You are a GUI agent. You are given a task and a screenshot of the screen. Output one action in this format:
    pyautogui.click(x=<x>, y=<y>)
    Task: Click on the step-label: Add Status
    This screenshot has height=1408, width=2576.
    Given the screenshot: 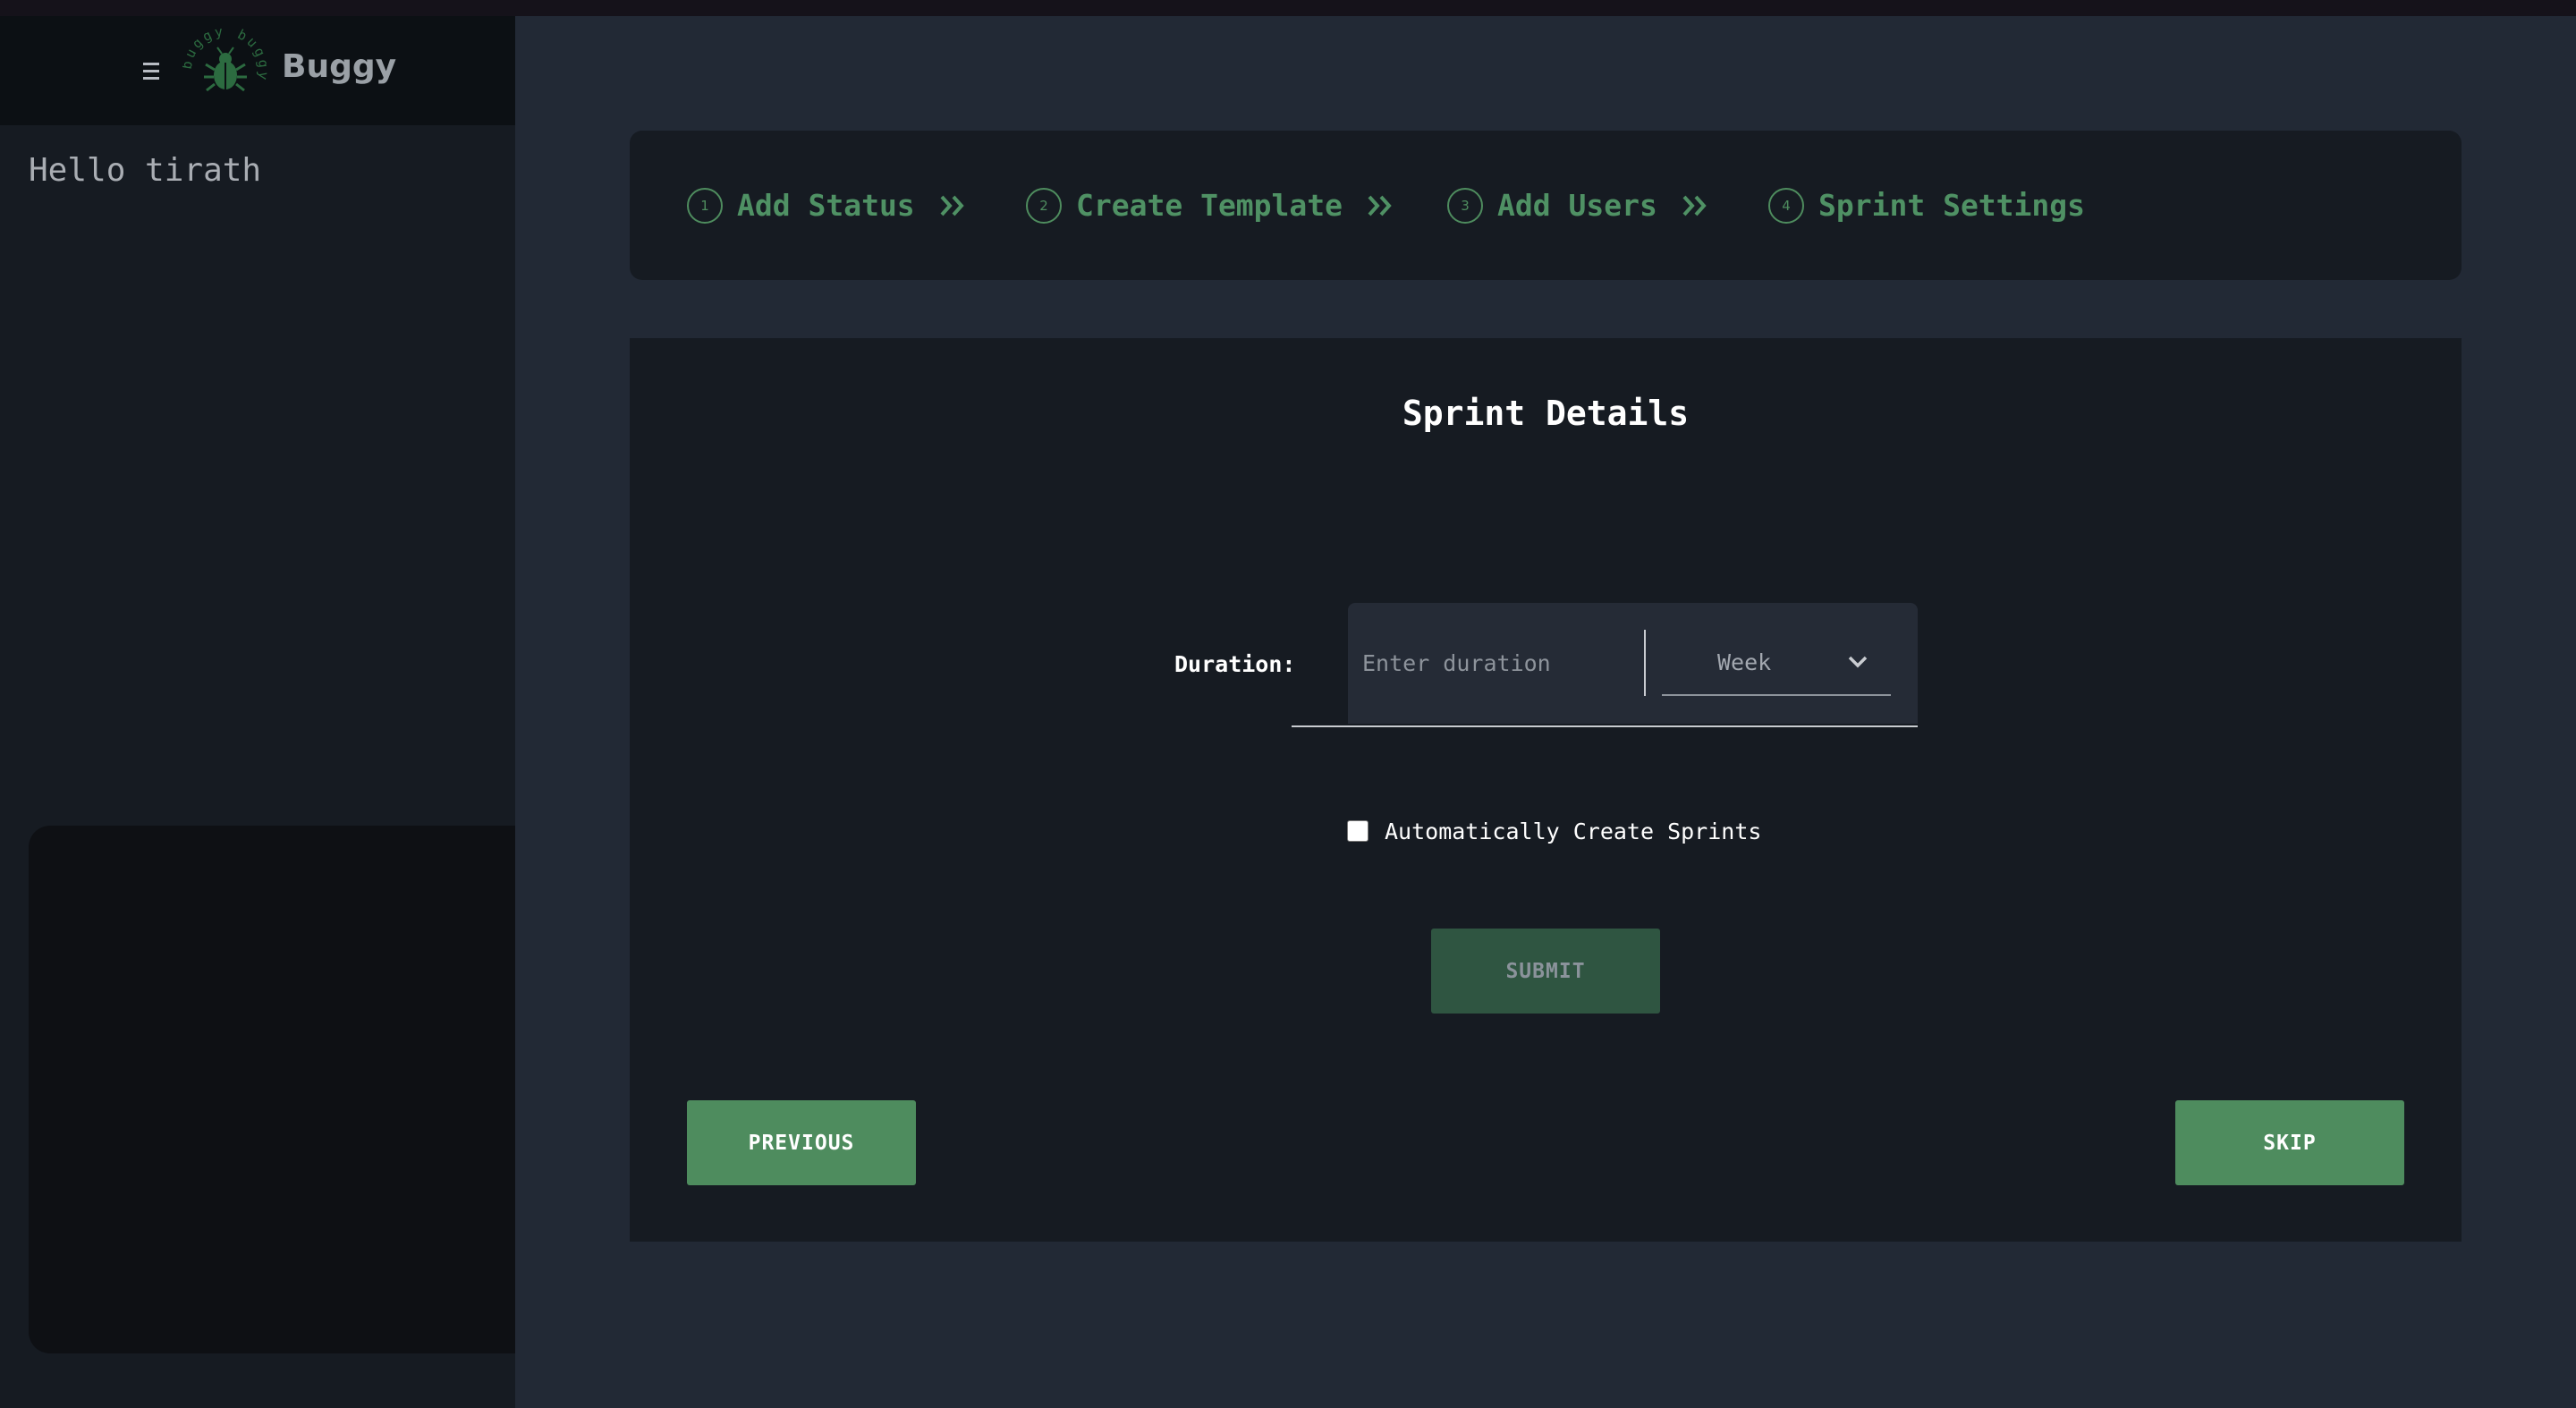 What is the action you would take?
    pyautogui.click(x=826, y=205)
    